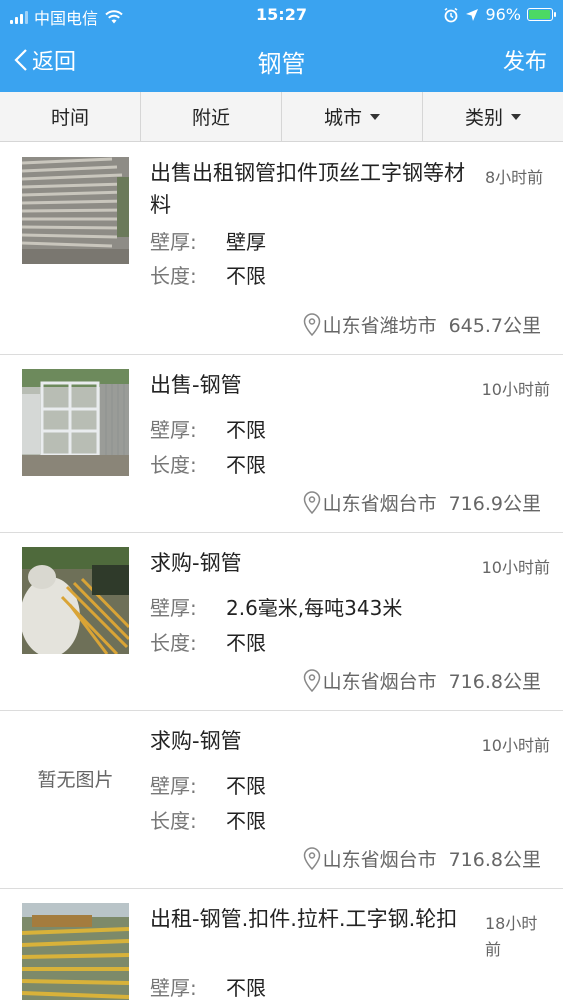 The image size is (563, 1000). What do you see at coordinates (342, 118) in the screenshot?
I see `filter-label: 城市` at bounding box center [342, 118].